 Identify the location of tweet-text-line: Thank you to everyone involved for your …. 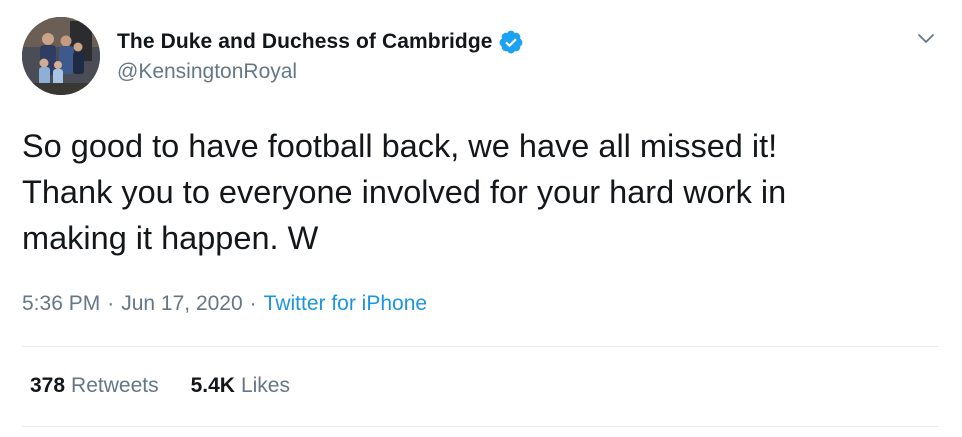
(404, 192).